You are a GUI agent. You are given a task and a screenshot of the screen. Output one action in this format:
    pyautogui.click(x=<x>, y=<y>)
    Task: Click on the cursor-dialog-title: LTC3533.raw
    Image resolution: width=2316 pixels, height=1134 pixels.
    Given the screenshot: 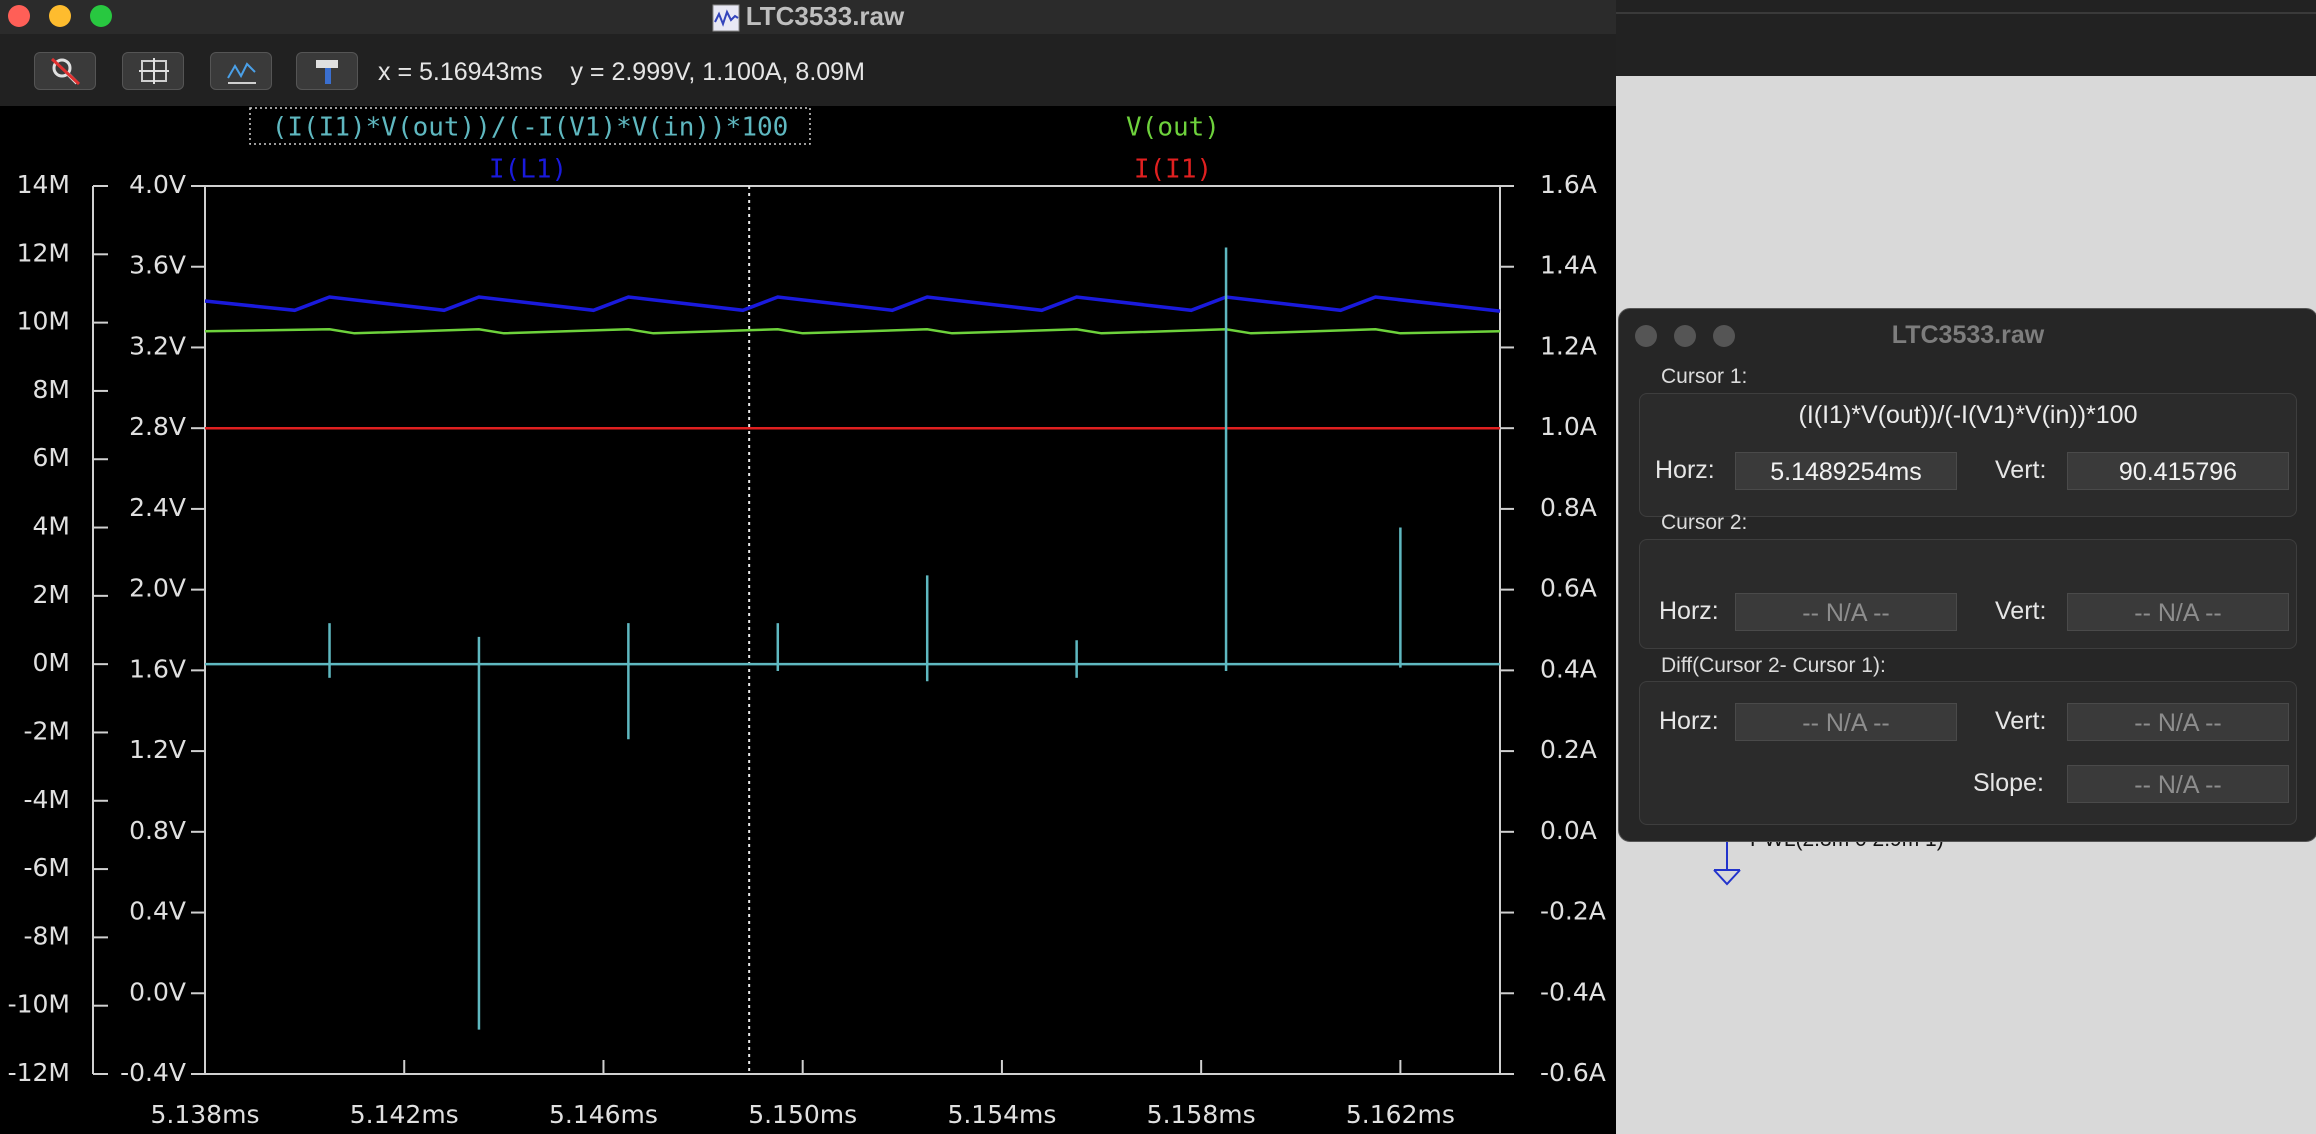 What is the action you would take?
    pyautogui.click(x=1968, y=335)
    